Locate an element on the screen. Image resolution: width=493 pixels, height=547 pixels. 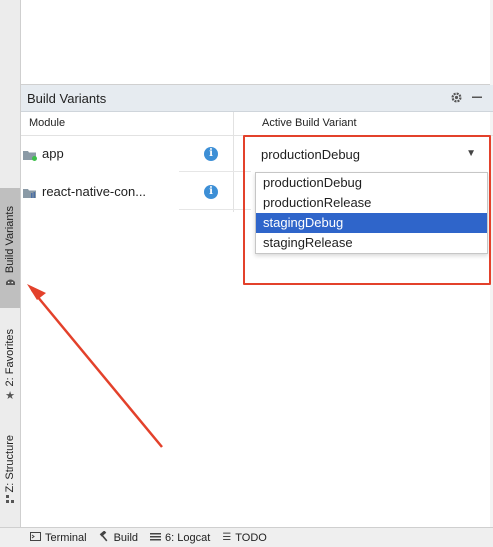
gear-icon is located at coordinates (456, 98).